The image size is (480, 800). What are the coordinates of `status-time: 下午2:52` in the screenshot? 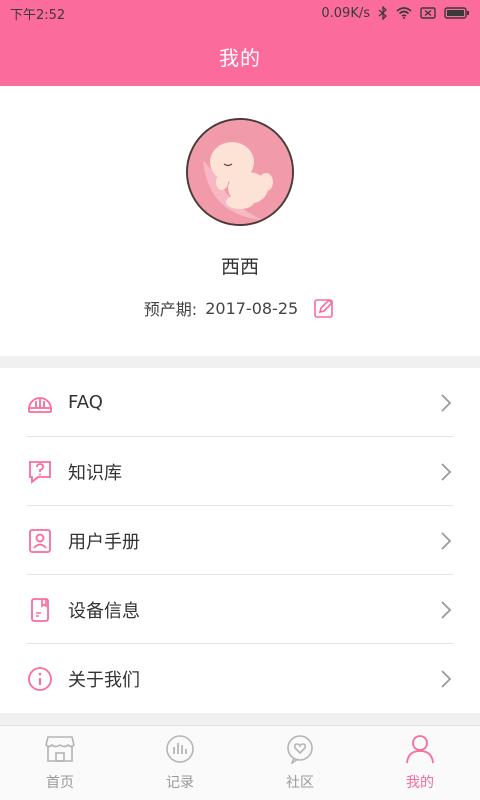 It's located at (38, 15).